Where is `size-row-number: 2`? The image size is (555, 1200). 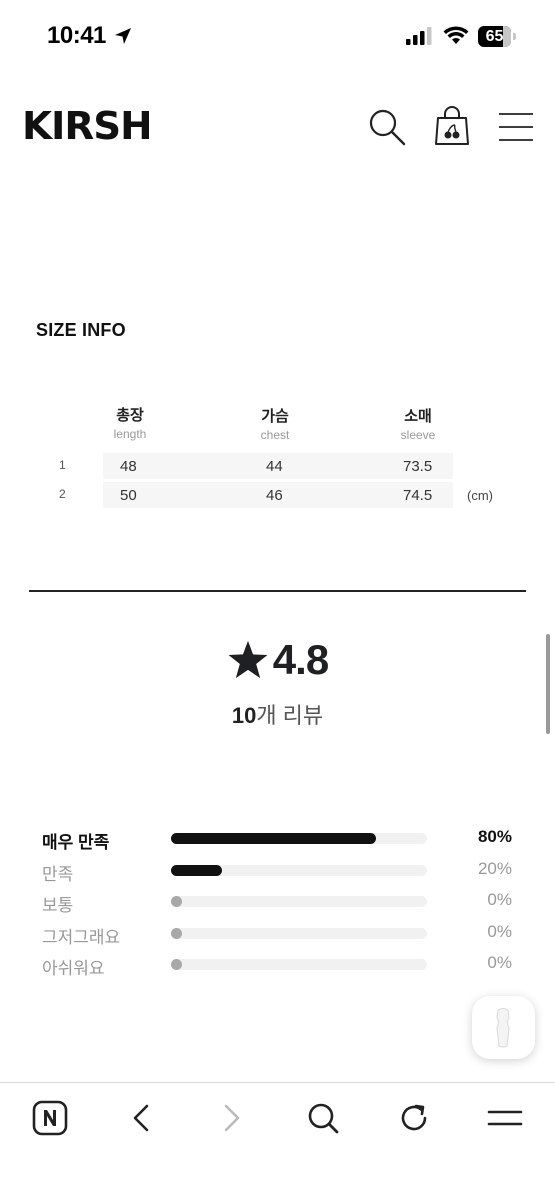 size-row-number: 2 is located at coordinates (62, 494).